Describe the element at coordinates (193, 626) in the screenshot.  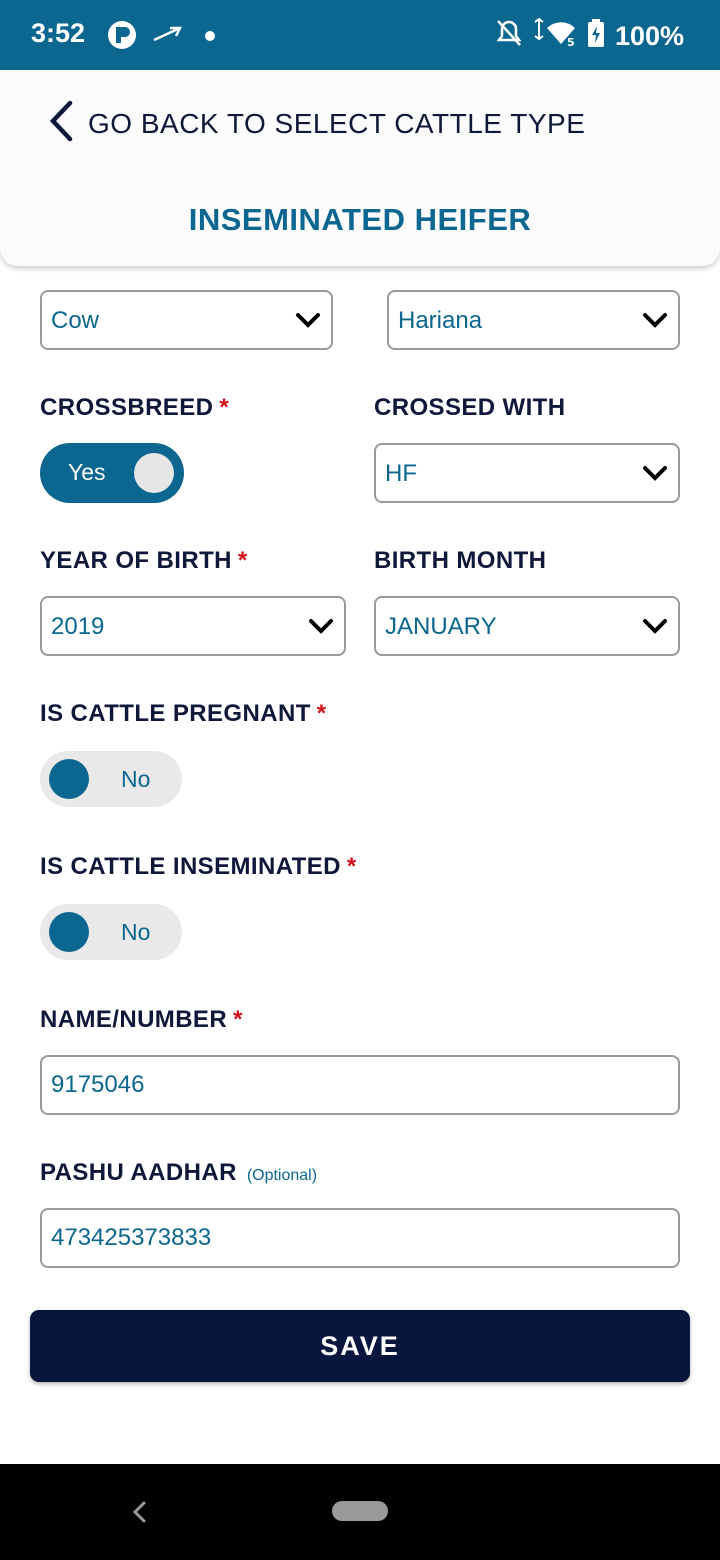
I see `year-of-birth-select: 2019` at that location.